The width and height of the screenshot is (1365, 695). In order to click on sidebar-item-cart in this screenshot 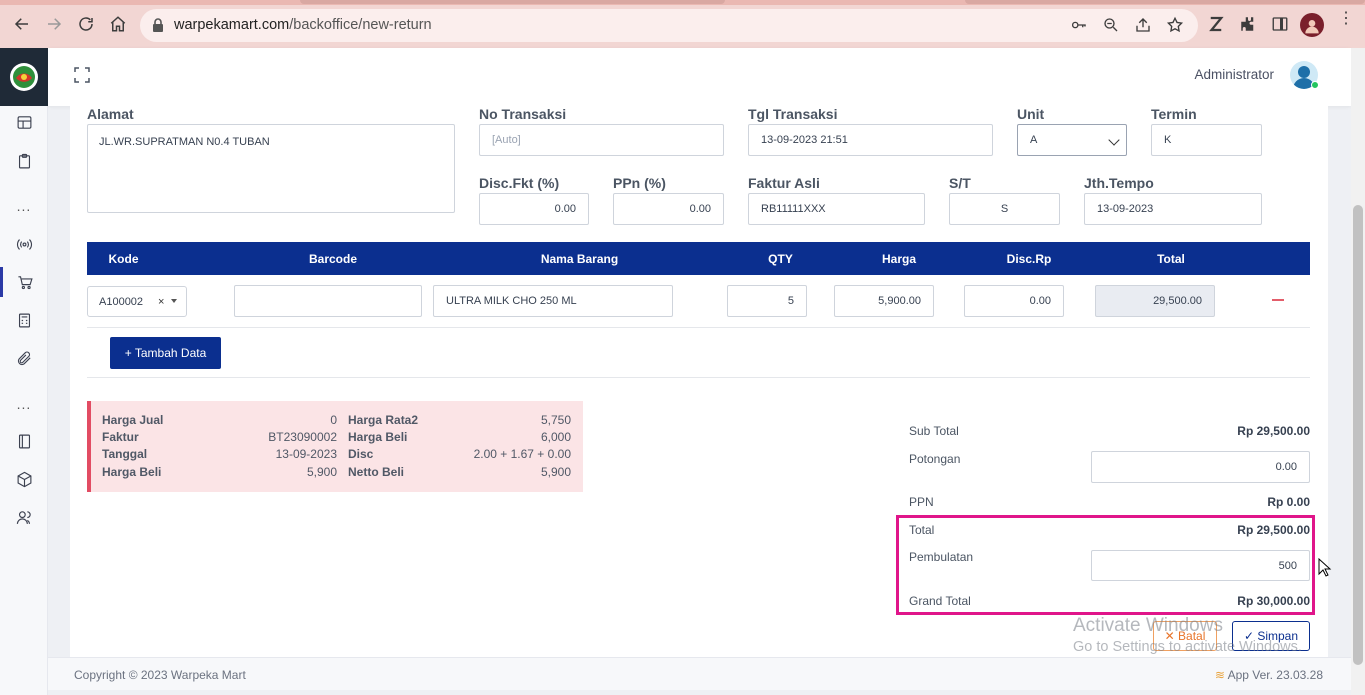, I will do `click(24, 282)`.